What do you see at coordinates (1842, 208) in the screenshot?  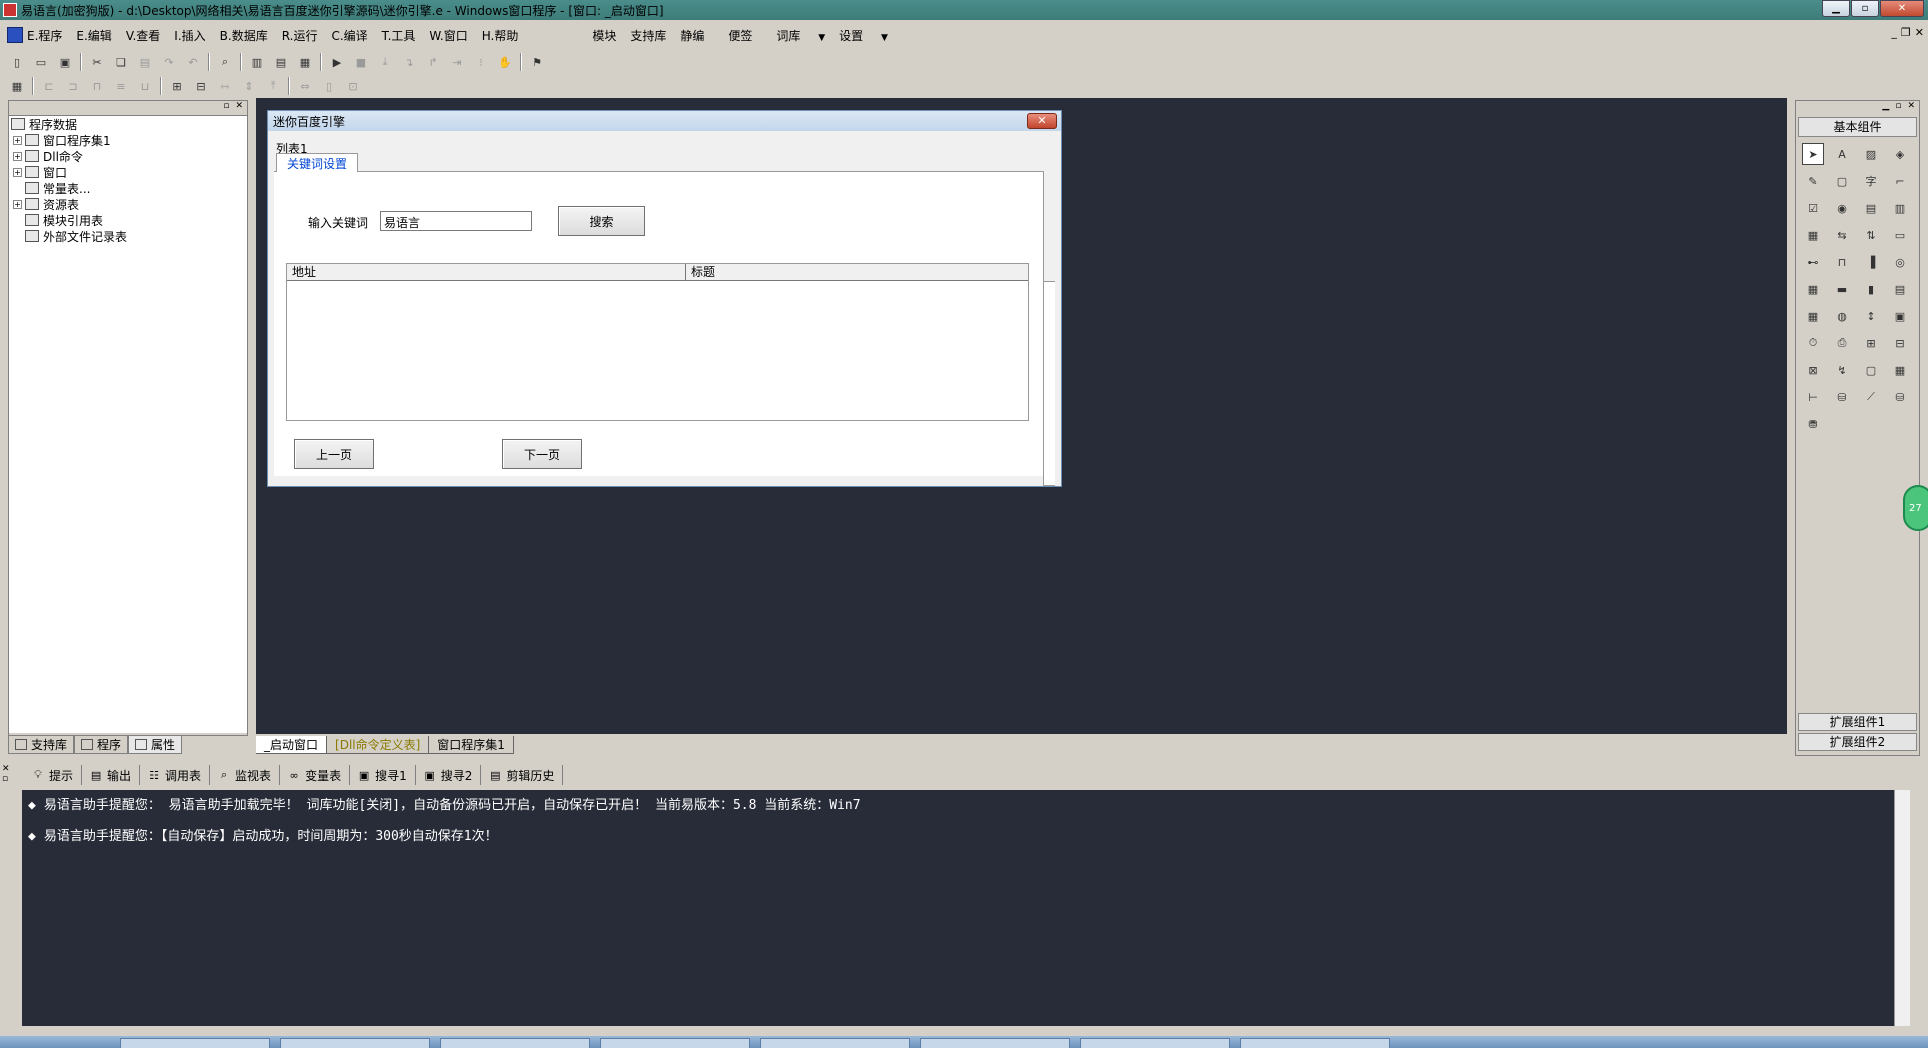 I see `radio-icon: ◉` at bounding box center [1842, 208].